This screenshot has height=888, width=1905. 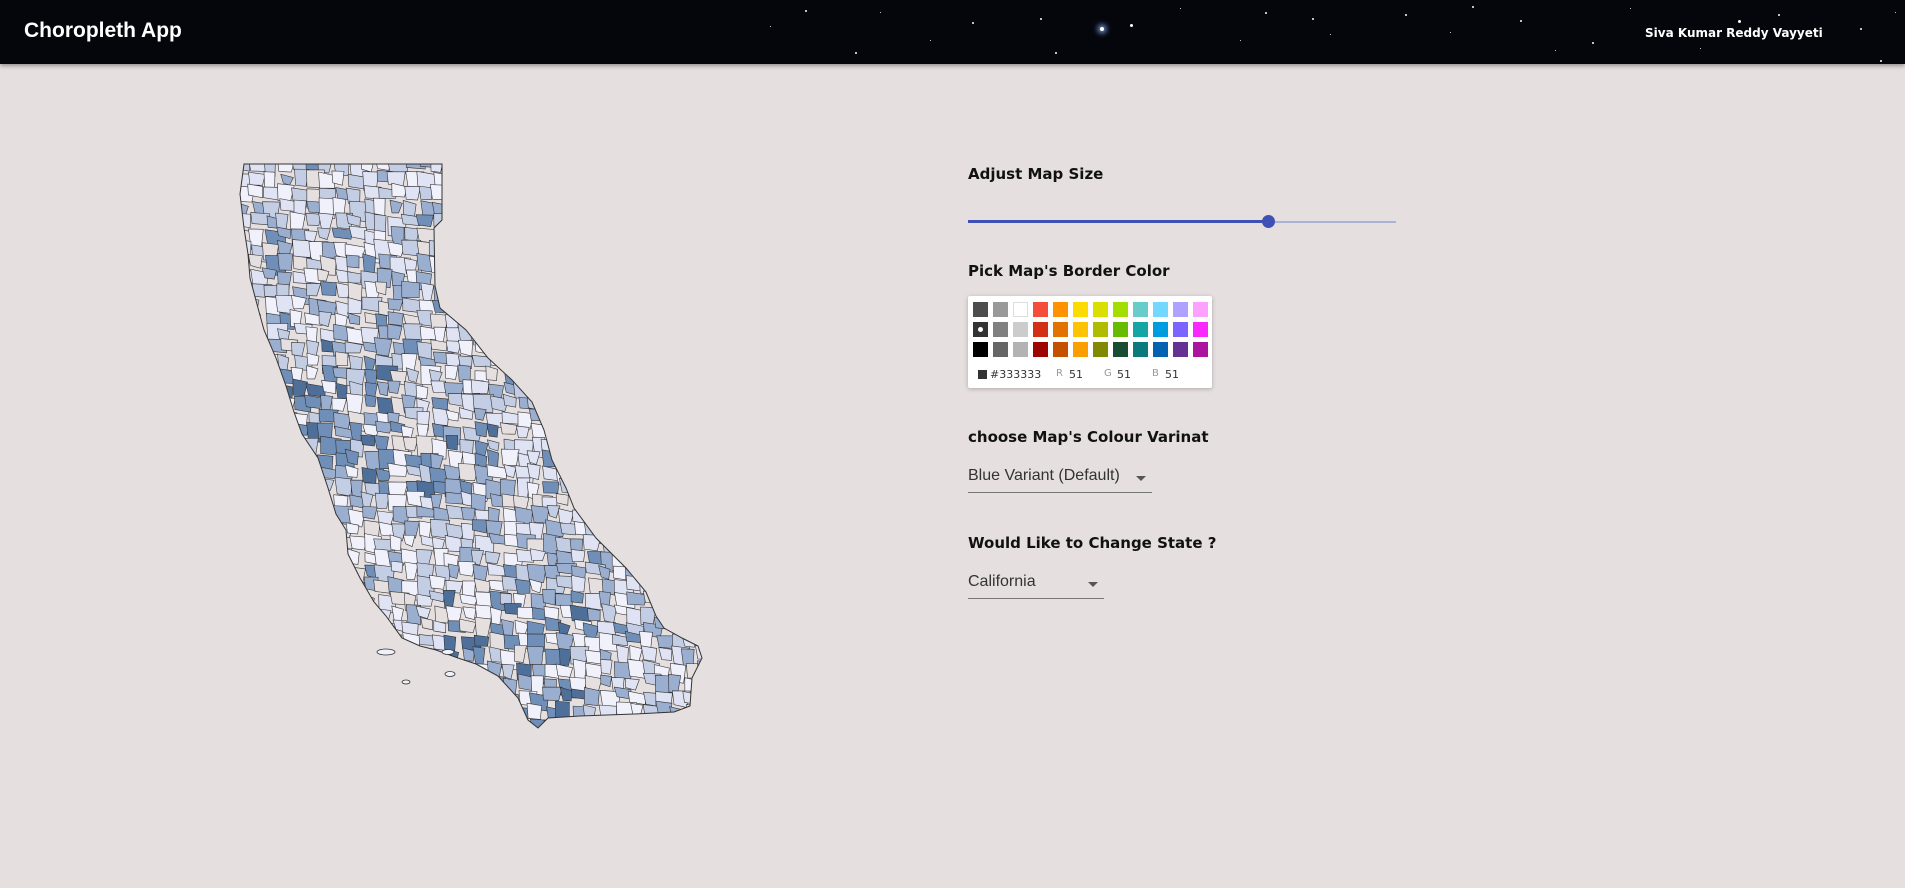 What do you see at coordinates (1182, 222) in the screenshot?
I see `map-size-slider` at bounding box center [1182, 222].